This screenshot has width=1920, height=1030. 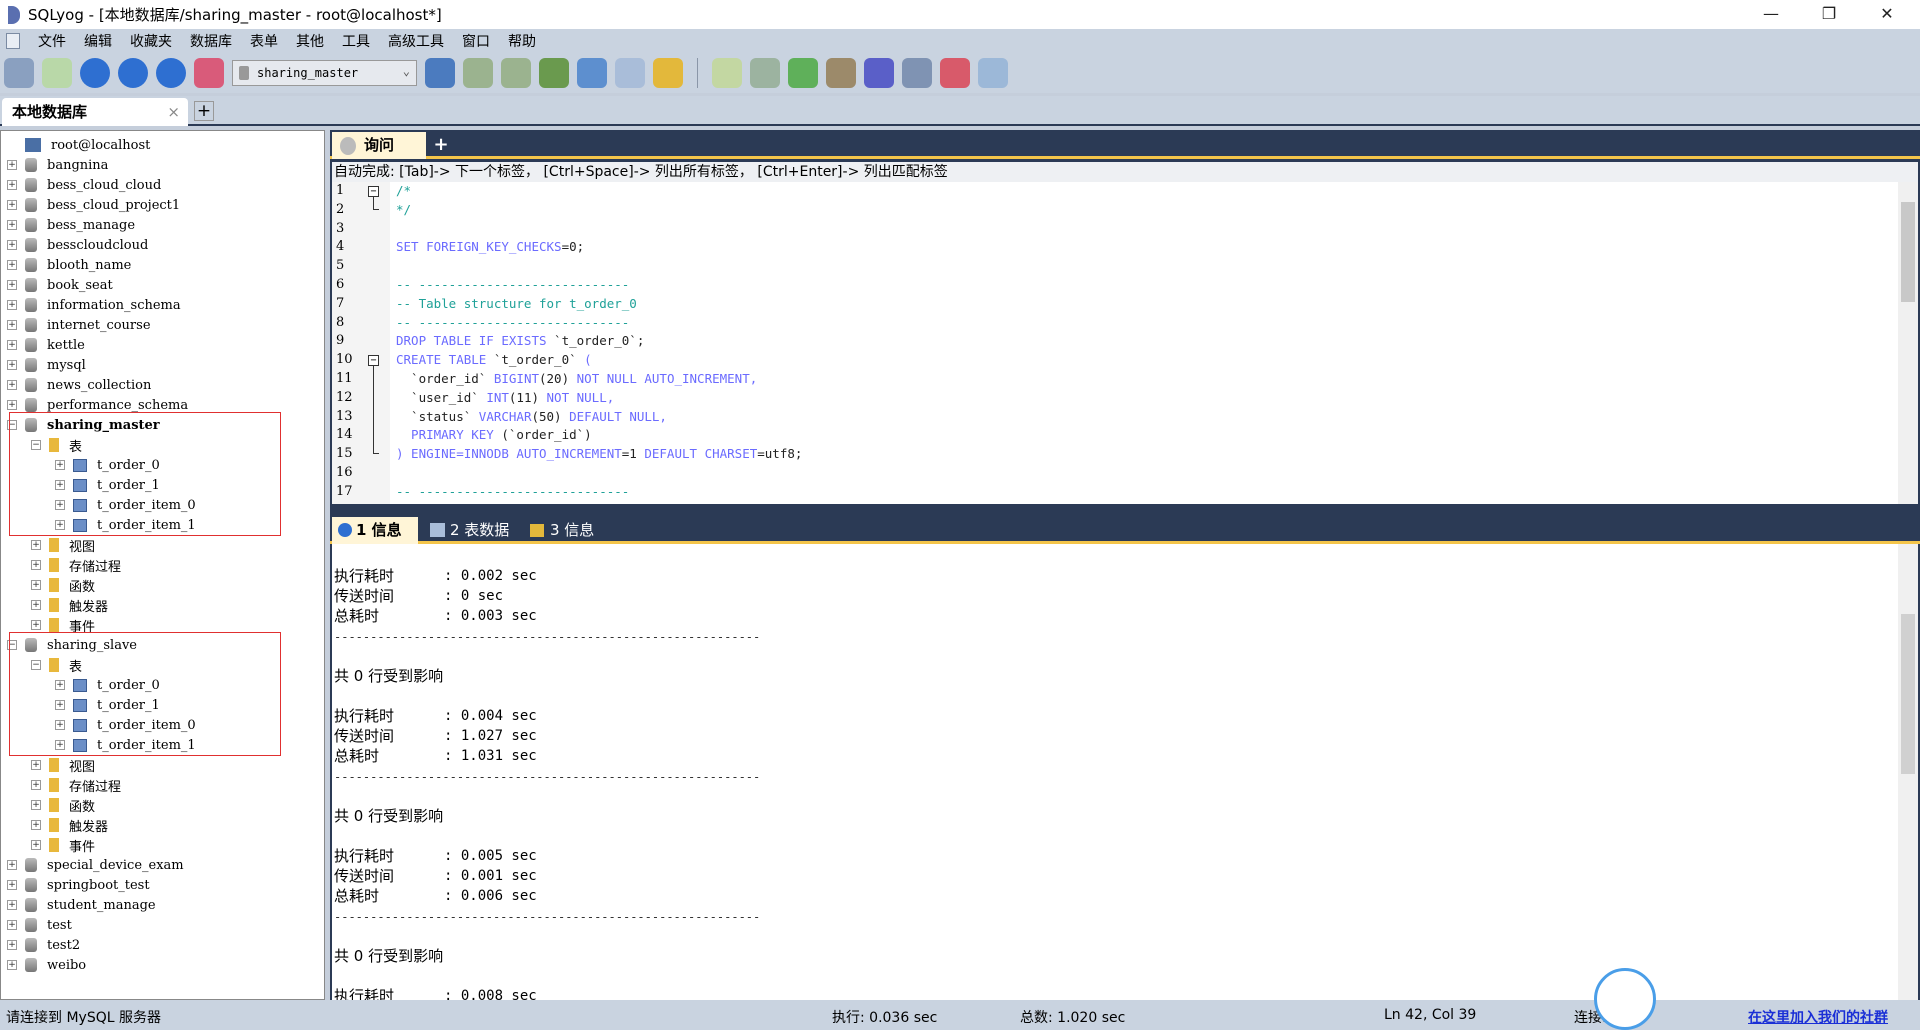 I want to click on menu-file: 文件, so click(x=52, y=41).